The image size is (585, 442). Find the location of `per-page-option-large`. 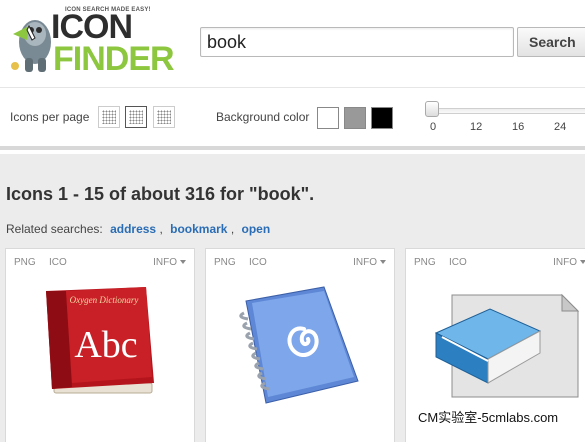

per-page-option-large is located at coordinates (164, 117).